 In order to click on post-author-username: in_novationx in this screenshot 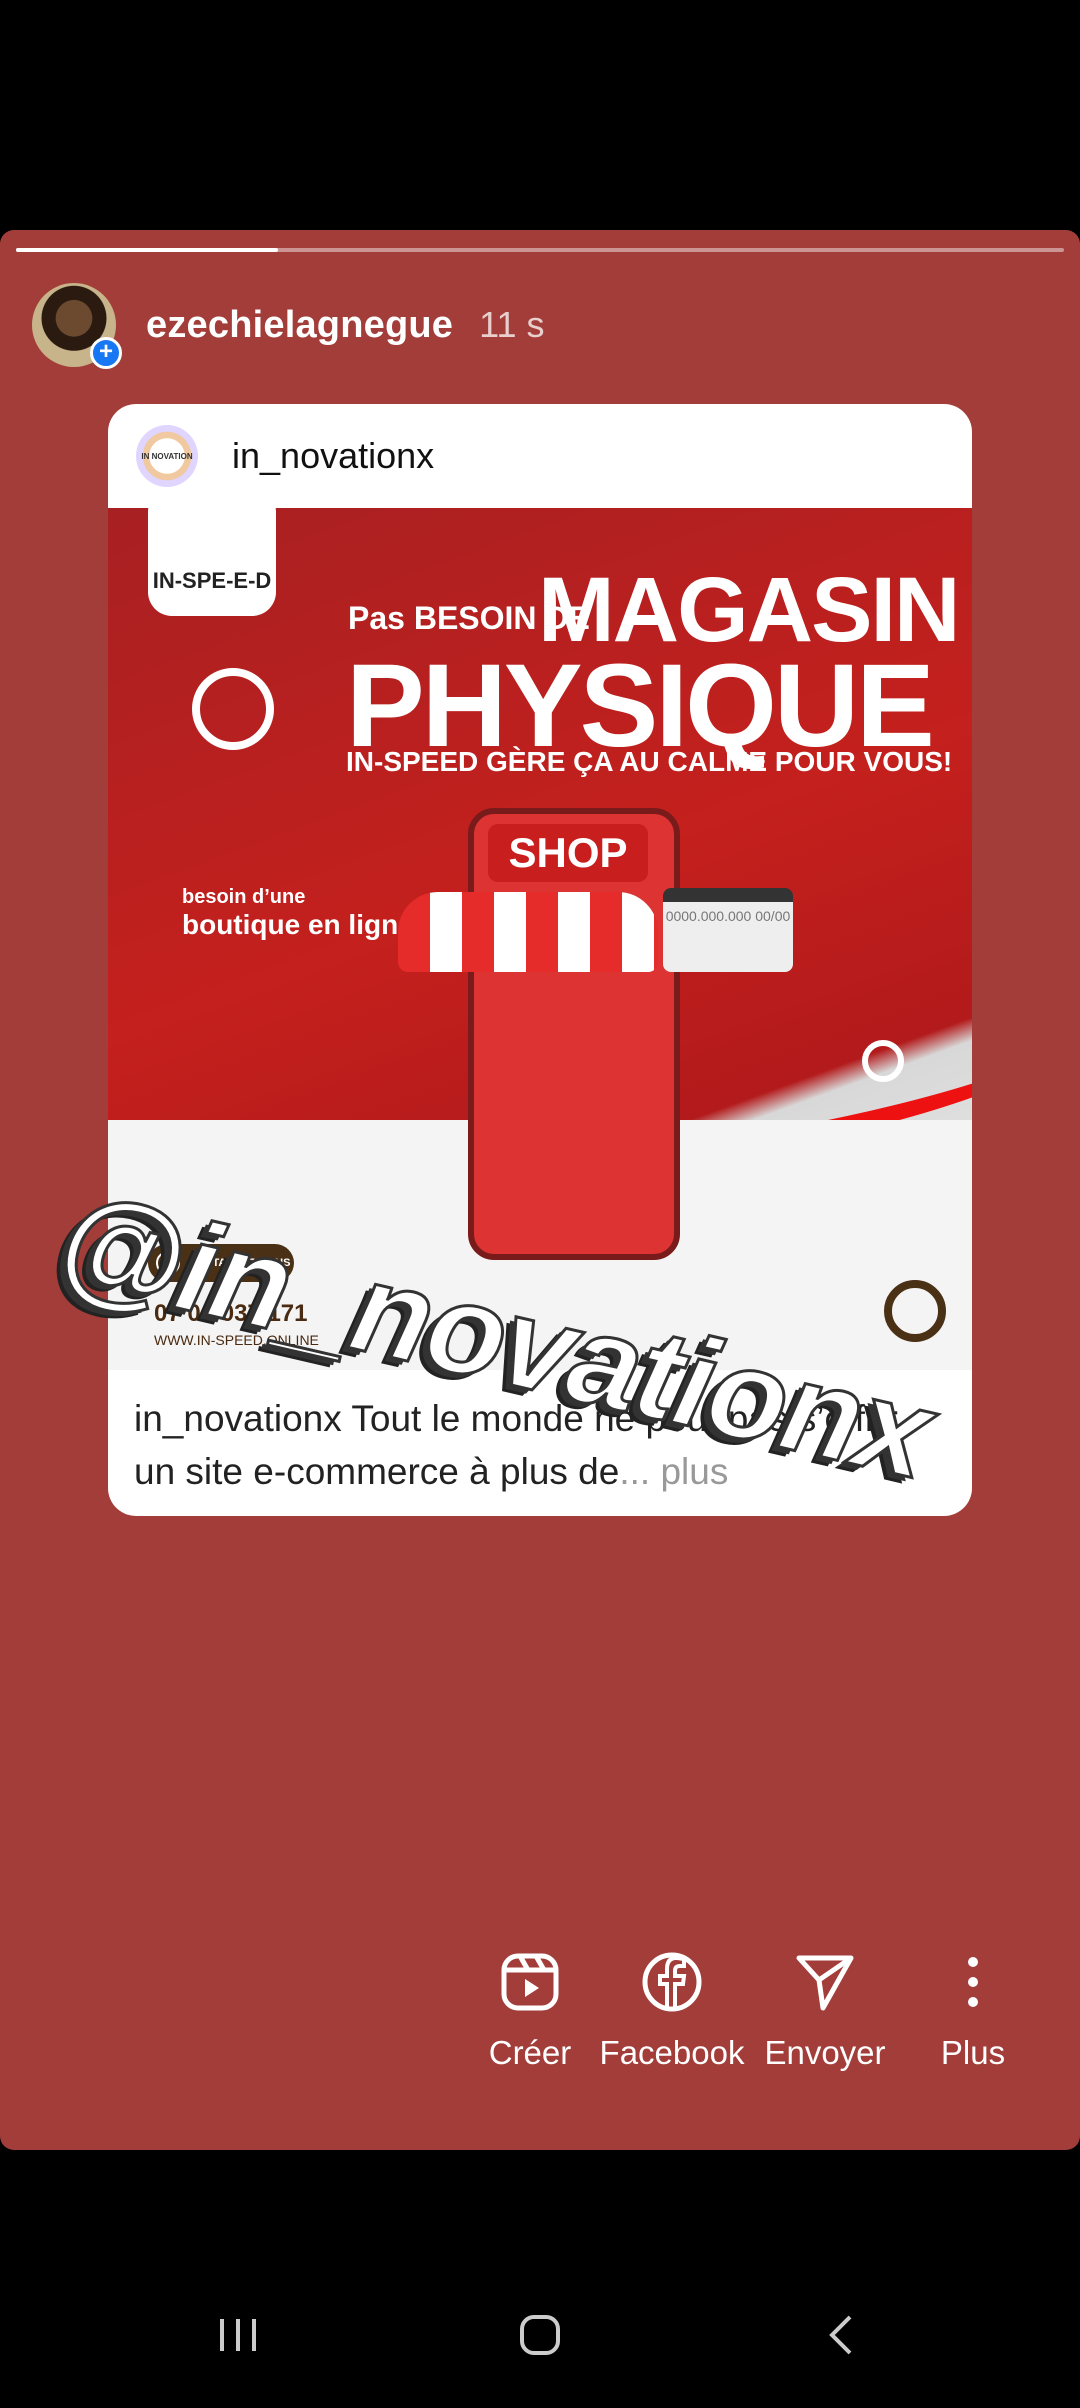, I will do `click(333, 456)`.